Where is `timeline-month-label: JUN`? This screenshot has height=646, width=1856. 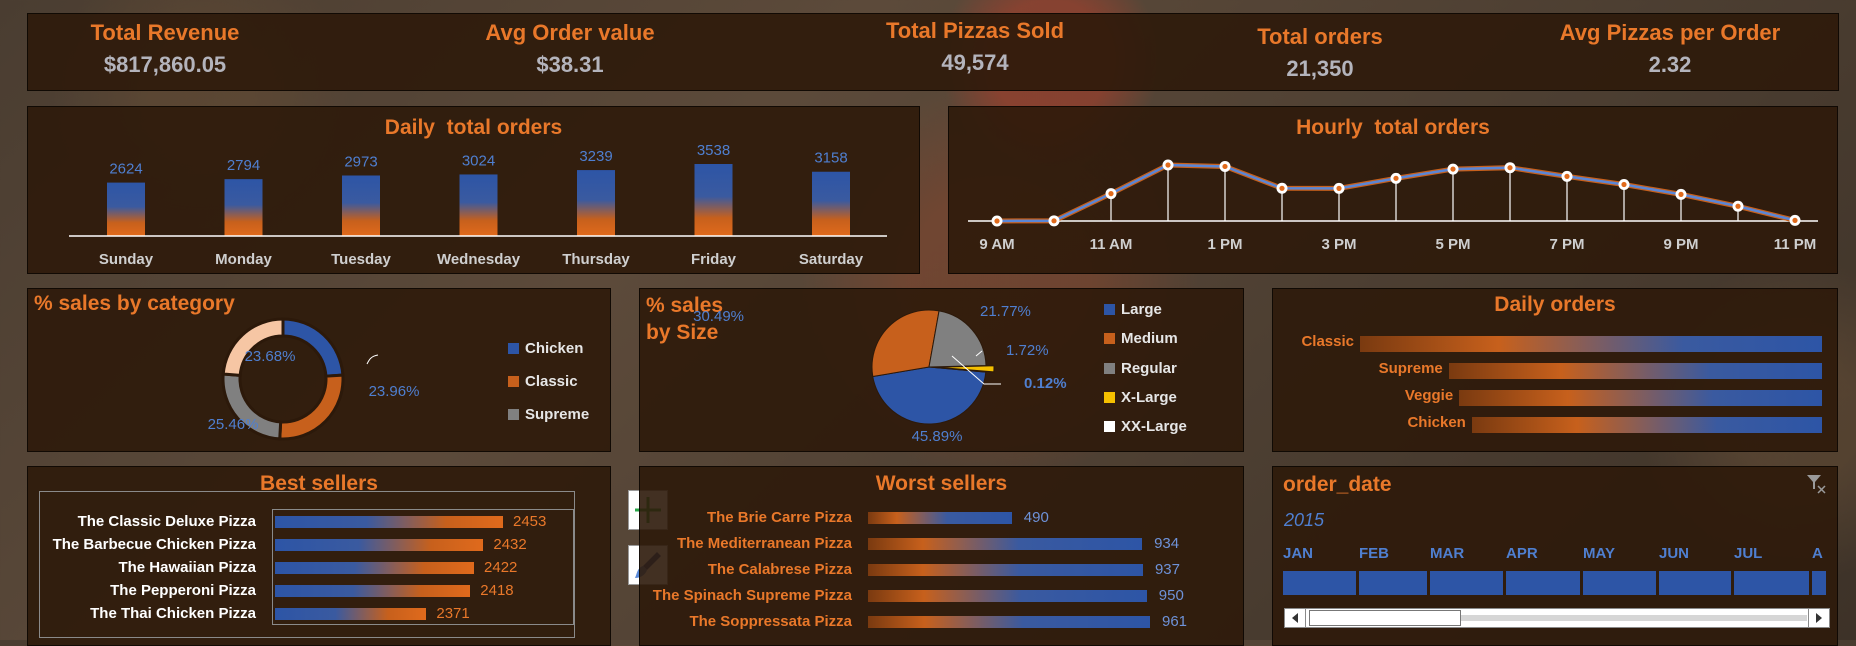 timeline-month-label: JUN is located at coordinates (1674, 553).